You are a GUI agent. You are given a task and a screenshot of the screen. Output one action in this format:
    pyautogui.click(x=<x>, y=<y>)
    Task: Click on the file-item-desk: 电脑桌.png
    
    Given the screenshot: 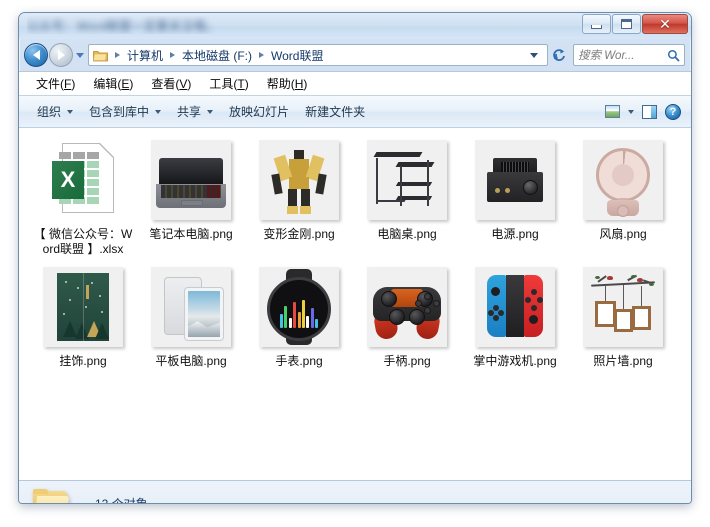 What is the action you would take?
    pyautogui.click(x=407, y=199)
    